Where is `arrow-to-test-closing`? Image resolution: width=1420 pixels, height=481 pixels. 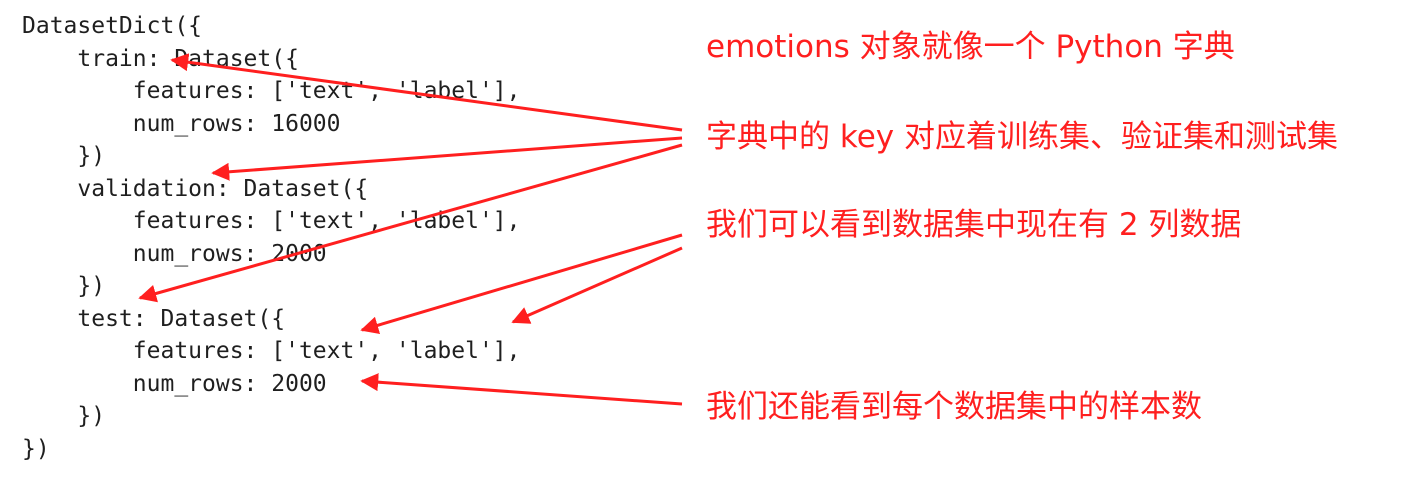 arrow-to-test-closing is located at coordinates (410, 223).